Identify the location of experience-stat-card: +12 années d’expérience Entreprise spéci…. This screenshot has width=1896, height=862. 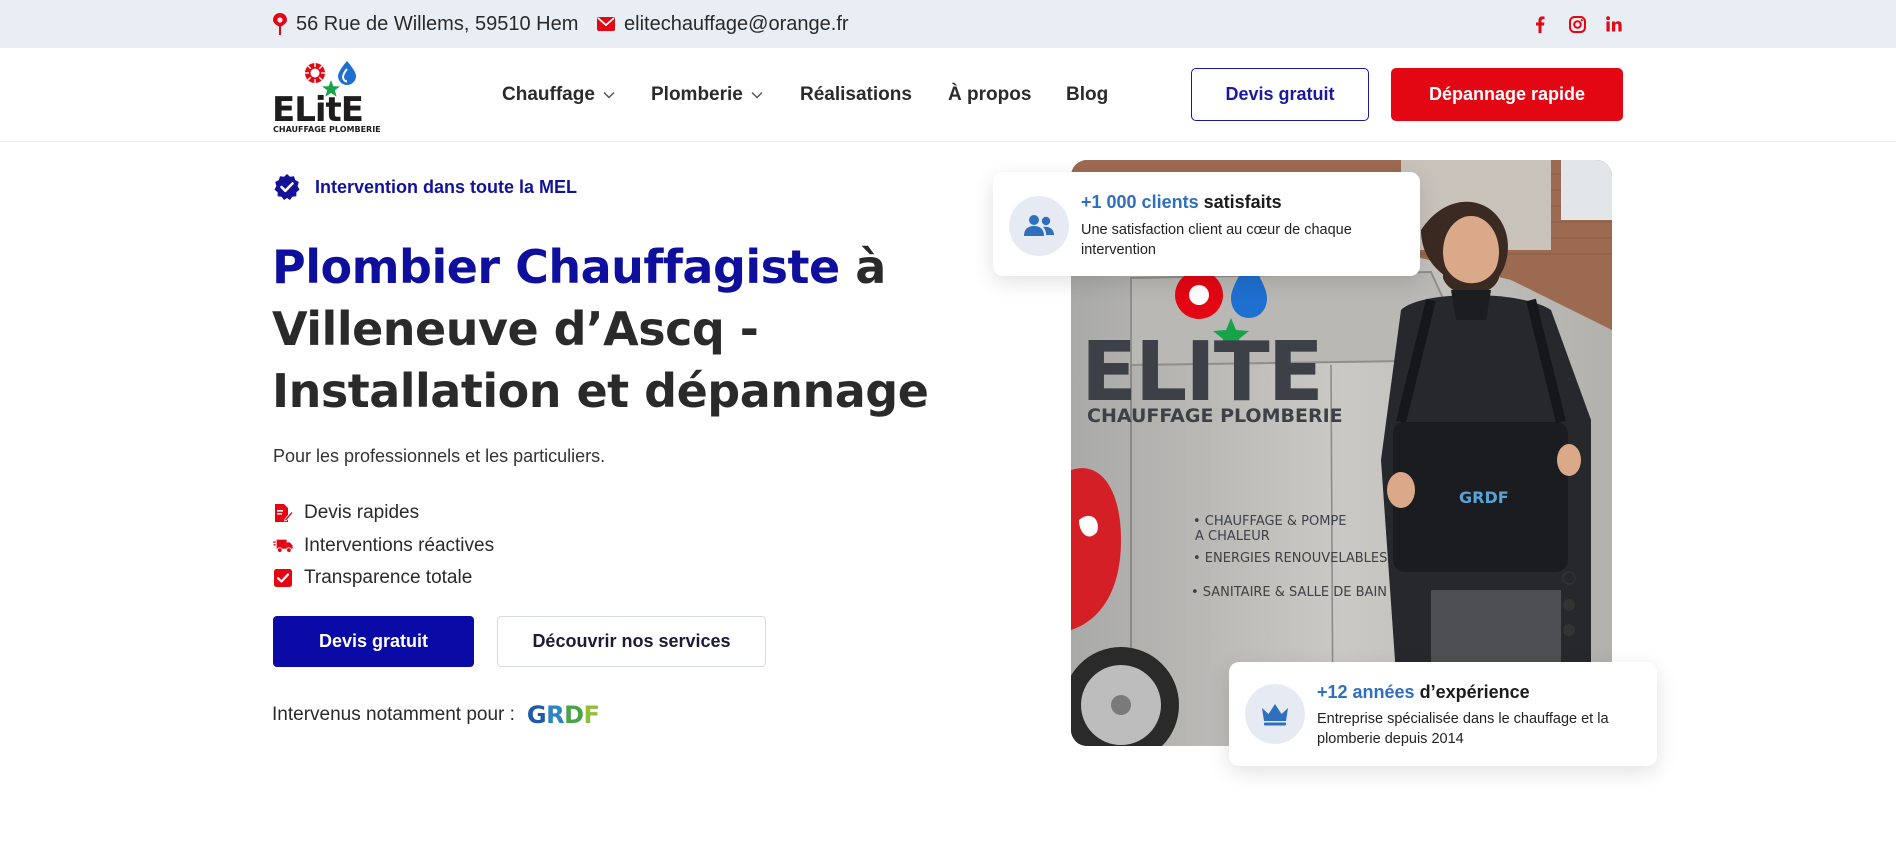
(1443, 714).